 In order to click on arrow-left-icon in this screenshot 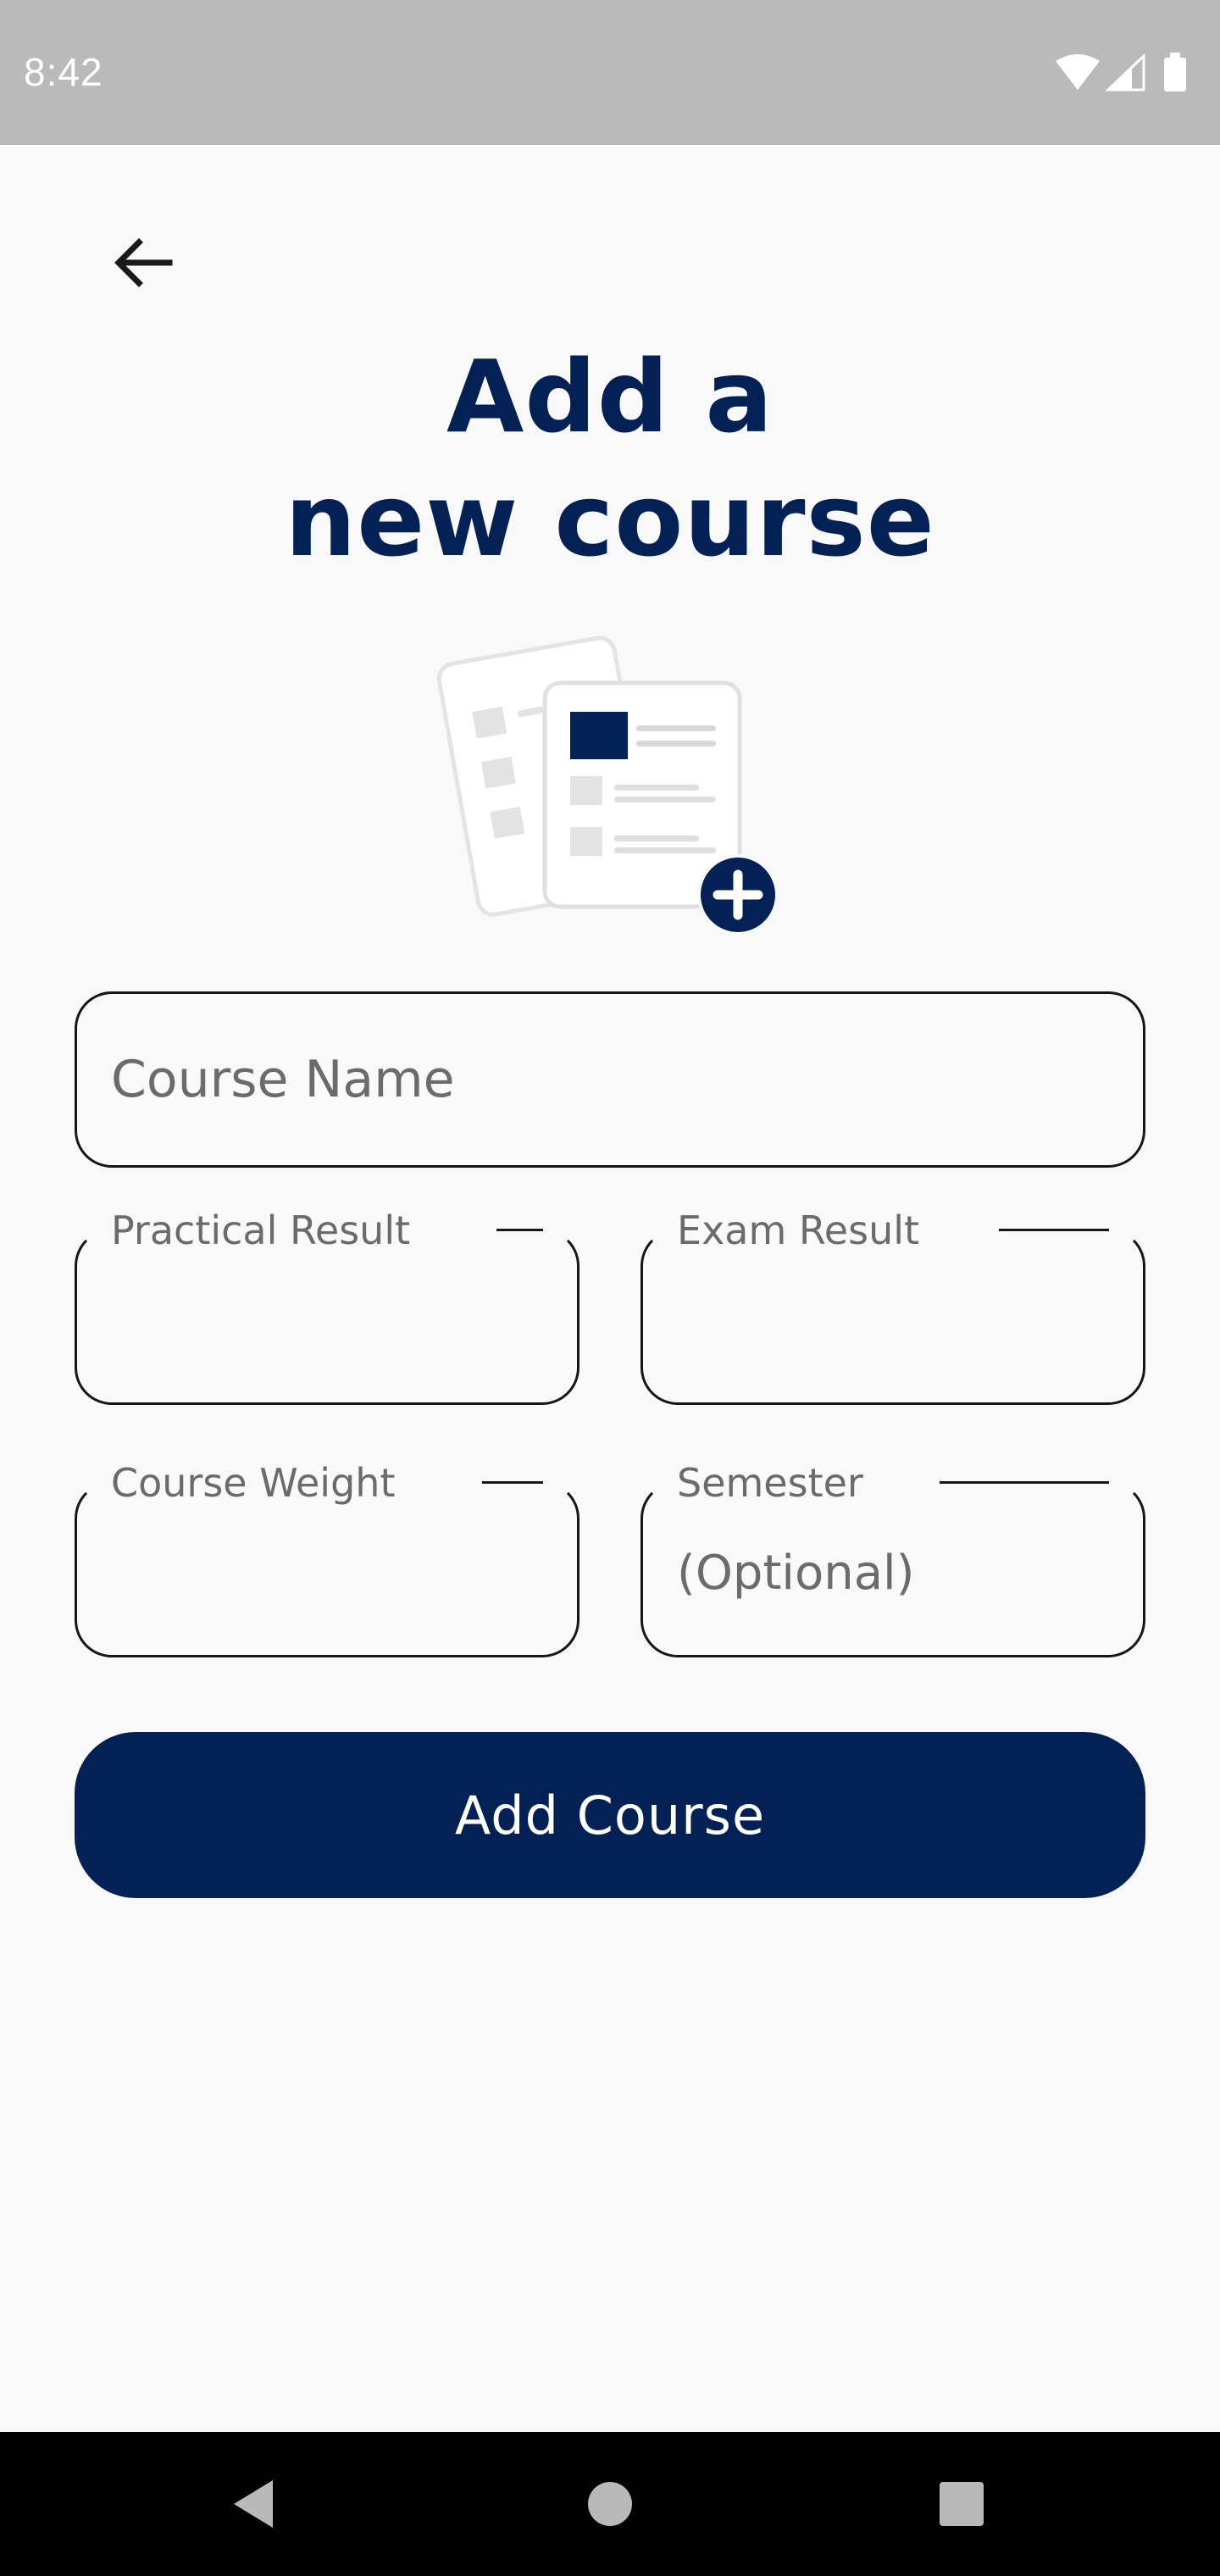, I will do `click(143, 262)`.